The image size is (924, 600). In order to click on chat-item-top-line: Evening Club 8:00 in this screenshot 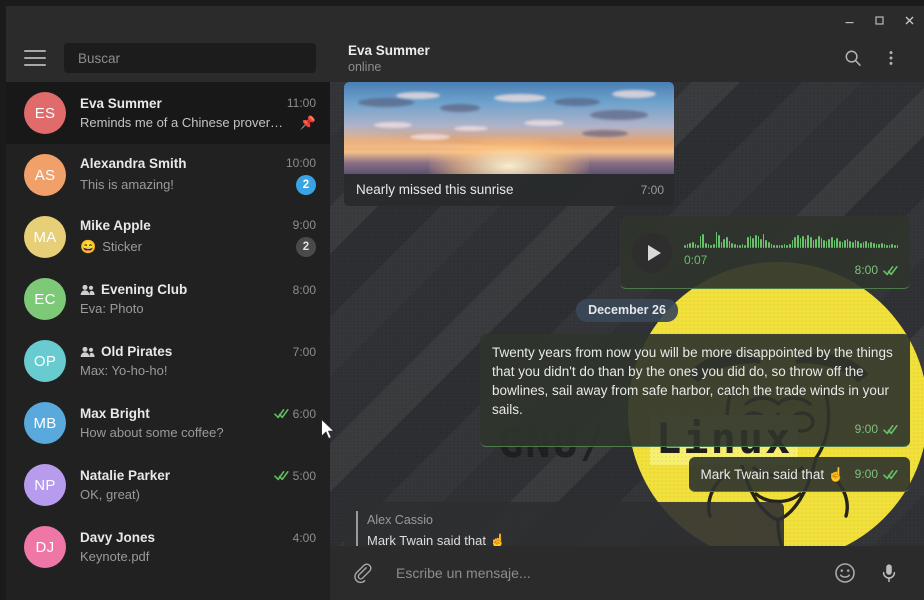, I will do `click(198, 289)`.